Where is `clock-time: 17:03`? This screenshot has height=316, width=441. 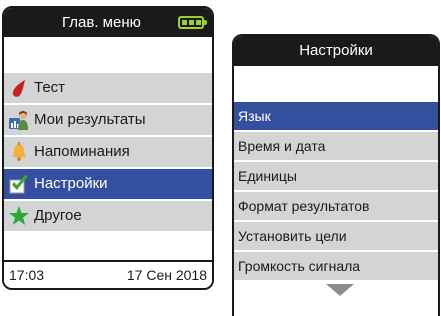 clock-time: 17:03 is located at coordinates (27, 275).